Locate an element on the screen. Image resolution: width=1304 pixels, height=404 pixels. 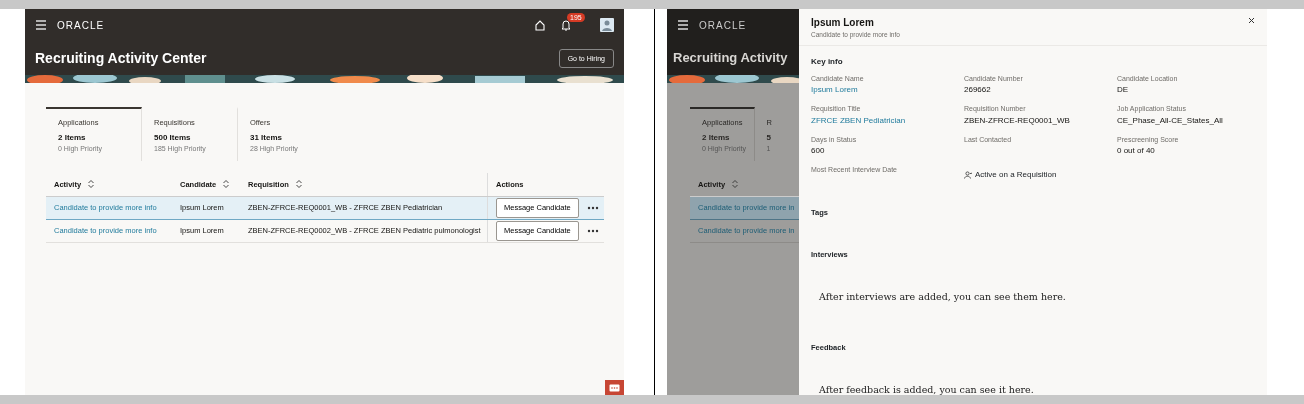
status-text: Active on a Requisition is located at coordinates (1016, 175).